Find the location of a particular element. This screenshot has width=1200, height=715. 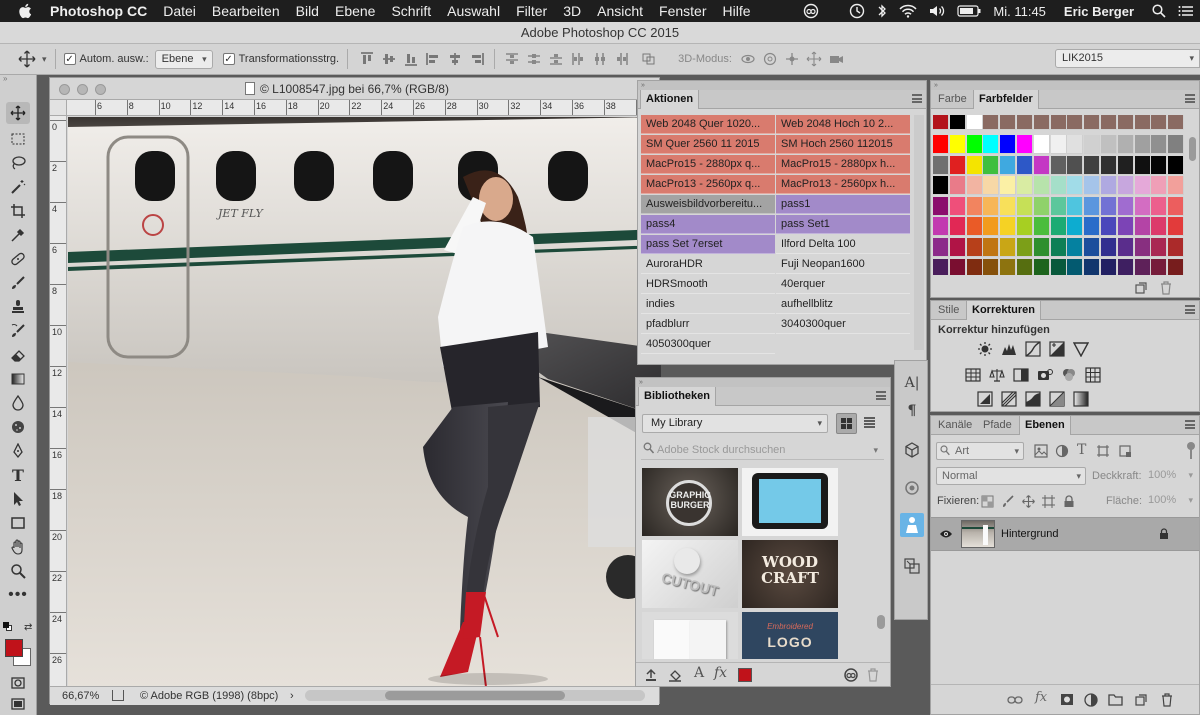

horizontal-scrollbar is located at coordinates (475, 695).